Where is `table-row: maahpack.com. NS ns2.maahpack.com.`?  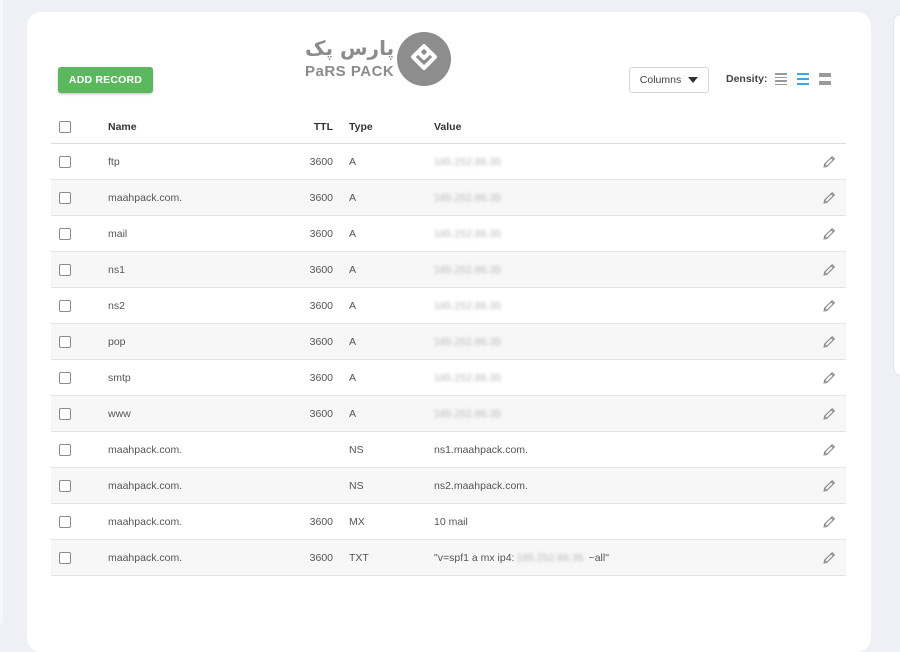
table-row: maahpack.com. NS ns2.maahpack.com. is located at coordinates (448, 486).